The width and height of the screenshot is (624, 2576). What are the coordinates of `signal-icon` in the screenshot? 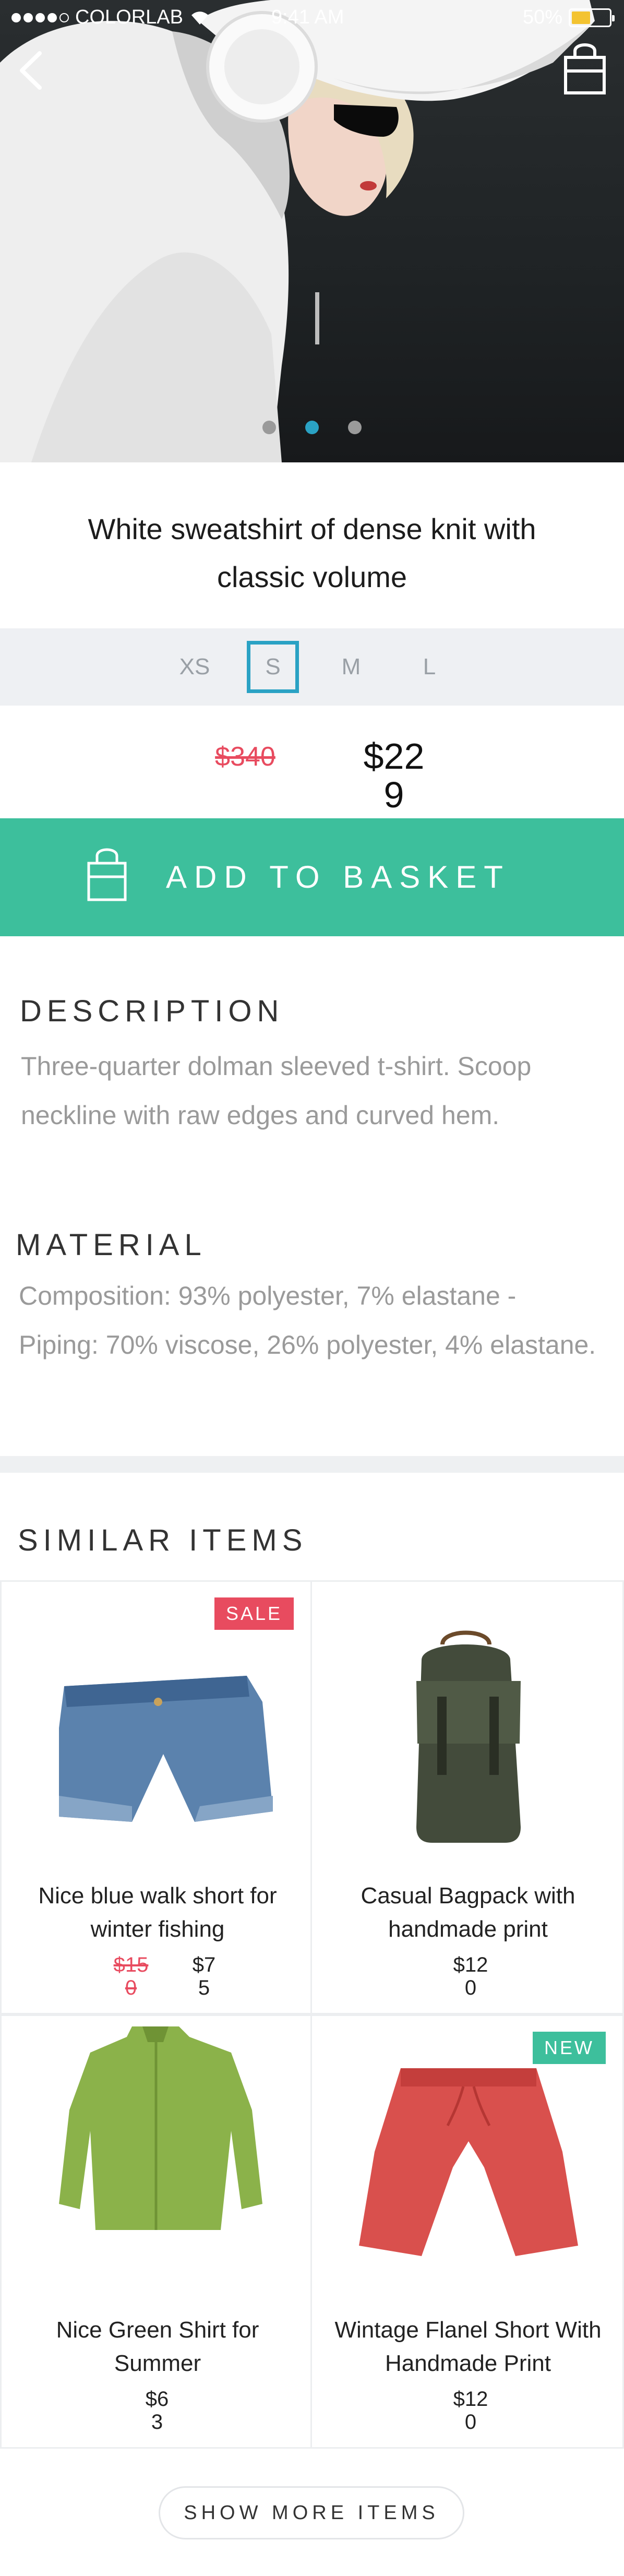 It's located at (40, 17).